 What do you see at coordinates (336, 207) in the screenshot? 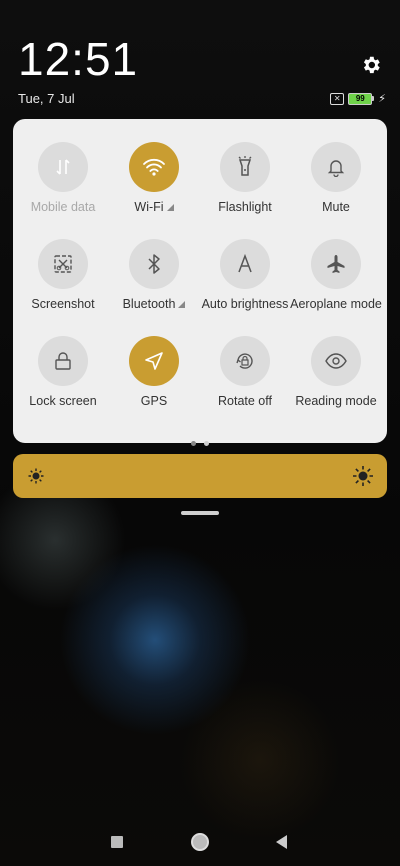
I see `tile-label: Mute` at bounding box center [336, 207].